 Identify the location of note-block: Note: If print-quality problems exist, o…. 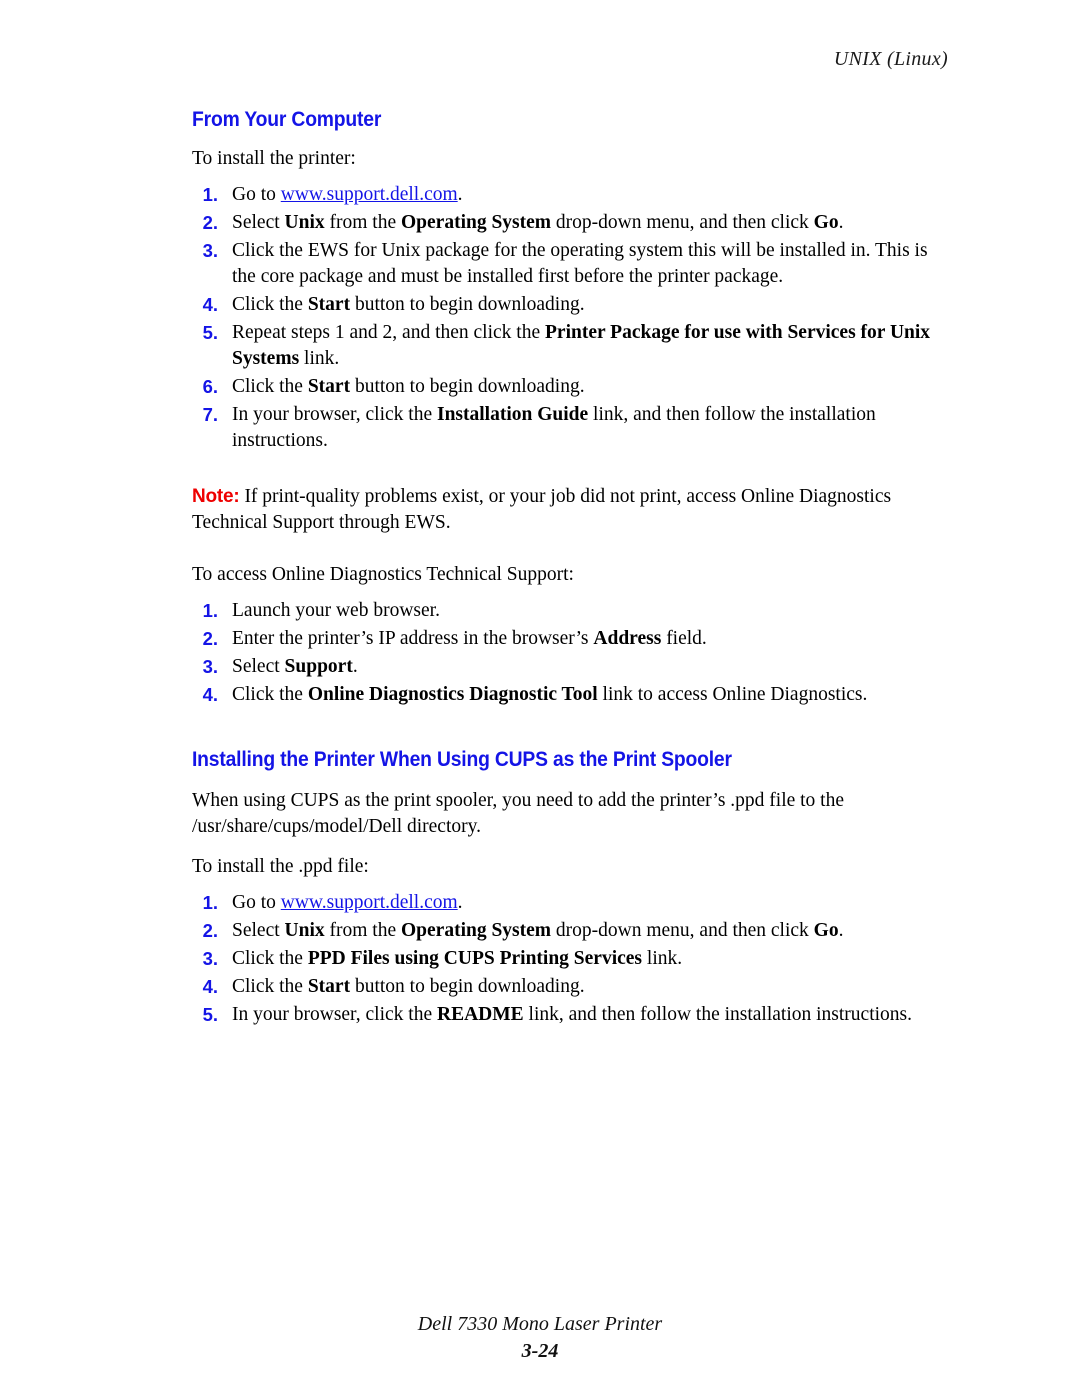
(562, 510).